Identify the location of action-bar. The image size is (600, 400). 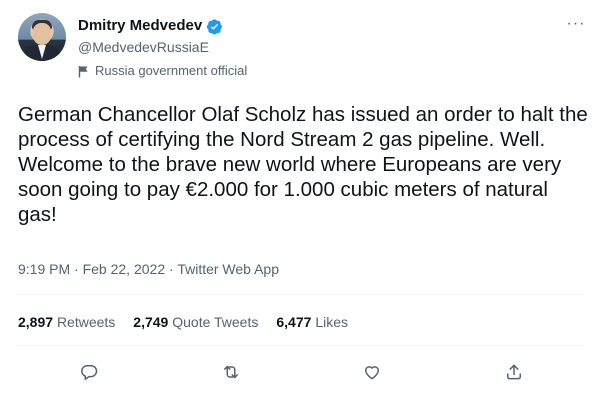
(300, 372).